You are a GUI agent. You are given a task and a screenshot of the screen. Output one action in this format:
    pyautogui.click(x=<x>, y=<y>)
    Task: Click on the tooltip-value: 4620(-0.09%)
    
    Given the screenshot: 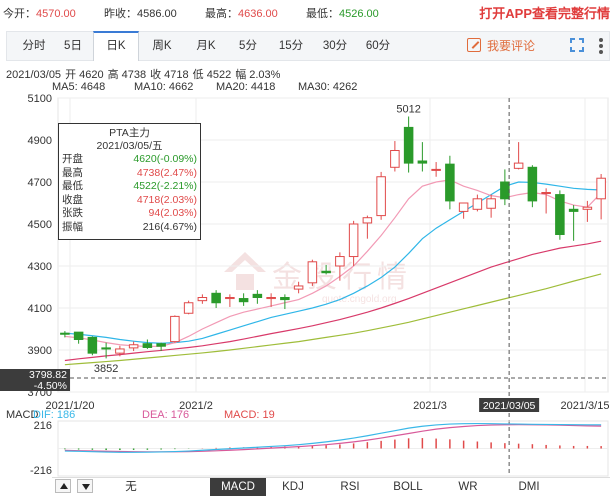 What is the action you would take?
    pyautogui.click(x=165, y=159)
    